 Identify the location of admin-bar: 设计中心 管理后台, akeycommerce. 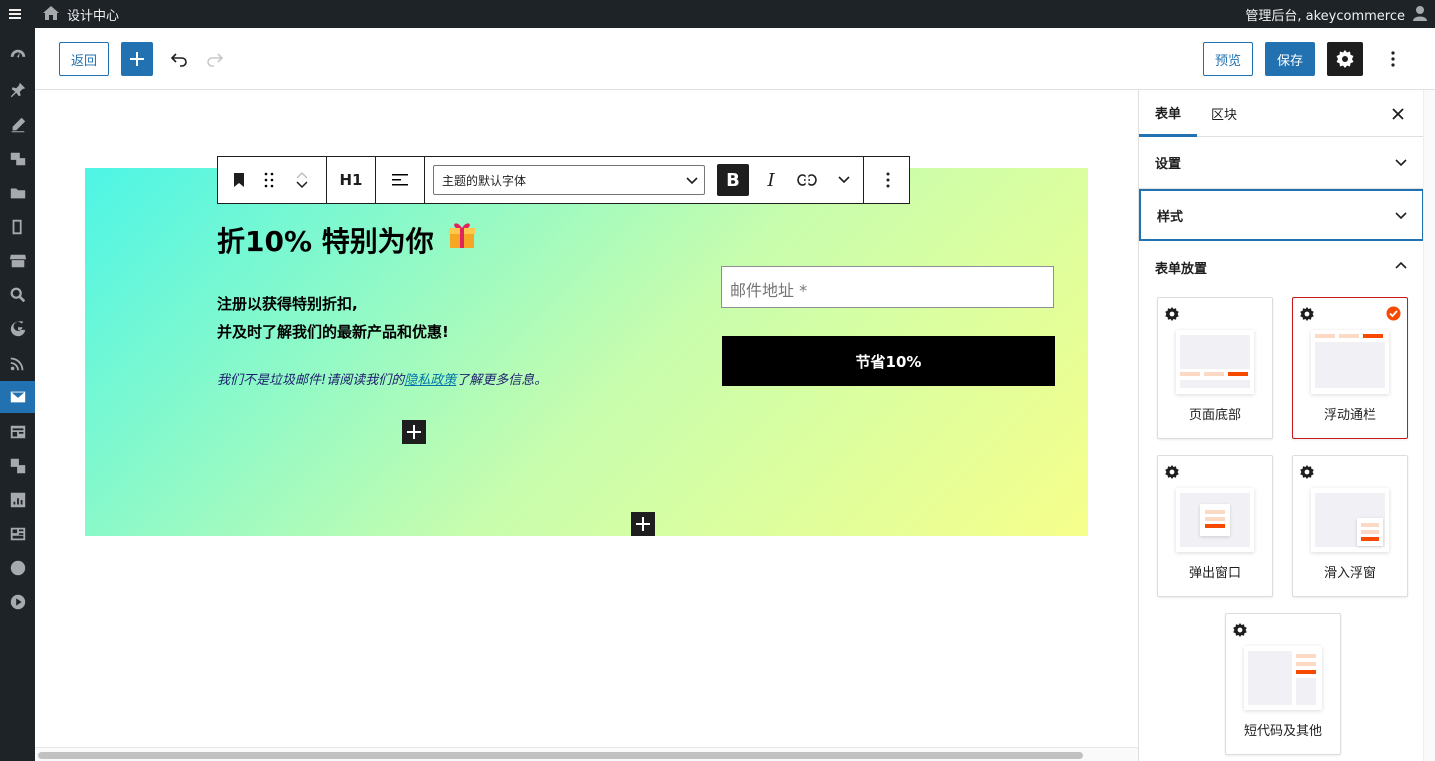
(717, 14).